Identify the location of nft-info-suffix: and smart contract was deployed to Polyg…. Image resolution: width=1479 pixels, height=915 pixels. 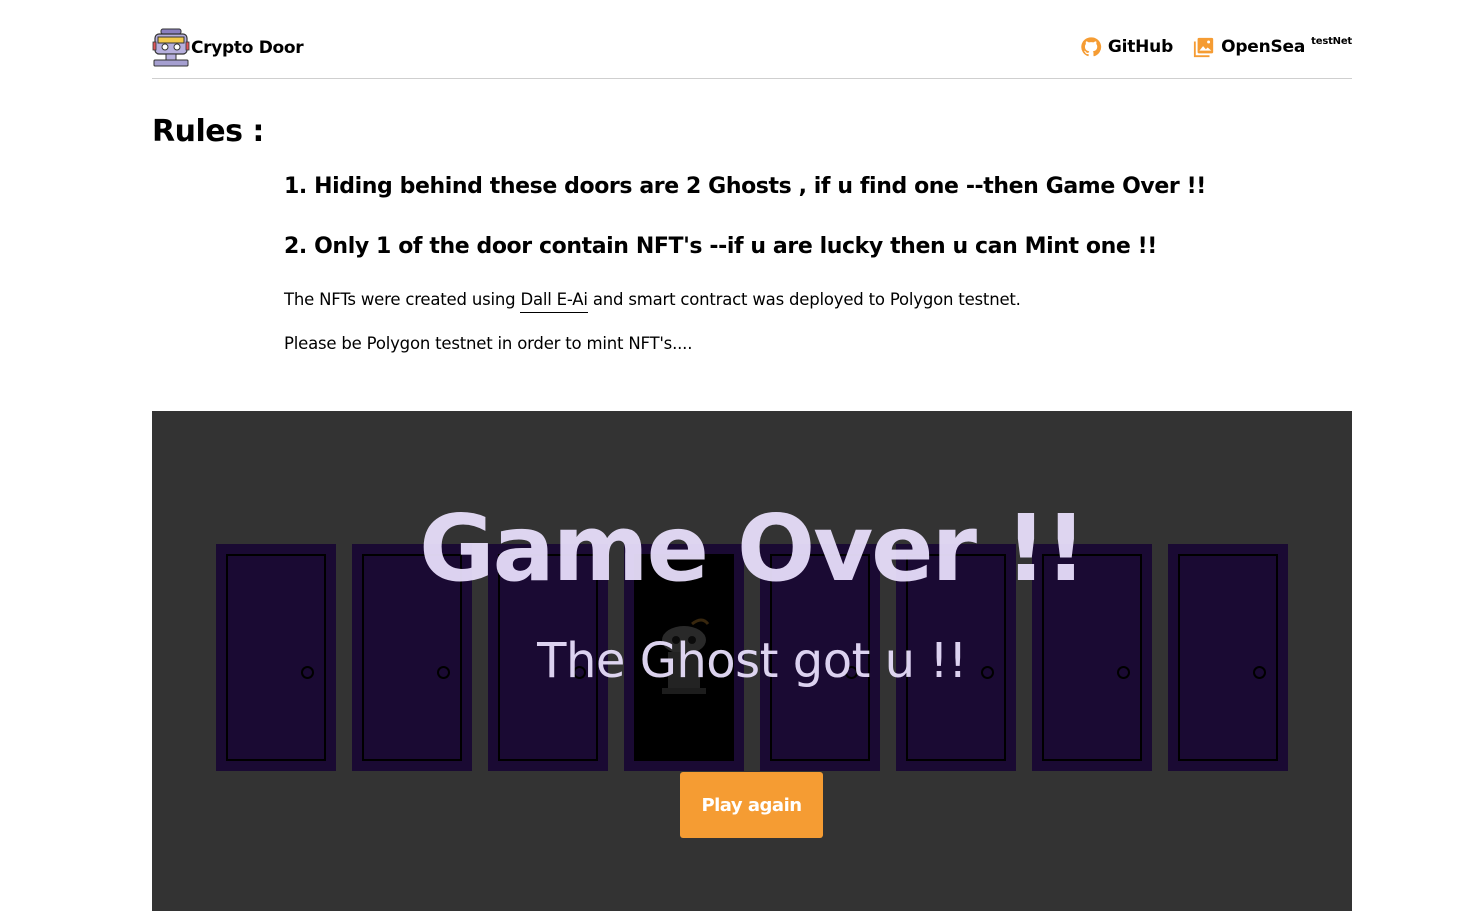
(804, 299).